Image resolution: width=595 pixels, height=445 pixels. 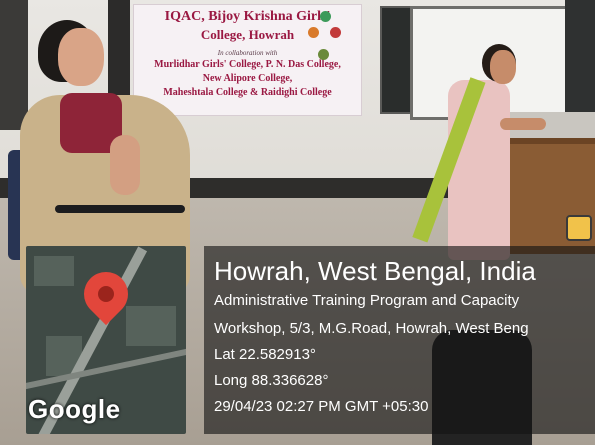 What do you see at coordinates (265, 354) in the screenshot?
I see `latitude-text: Lat 22.582913°` at bounding box center [265, 354].